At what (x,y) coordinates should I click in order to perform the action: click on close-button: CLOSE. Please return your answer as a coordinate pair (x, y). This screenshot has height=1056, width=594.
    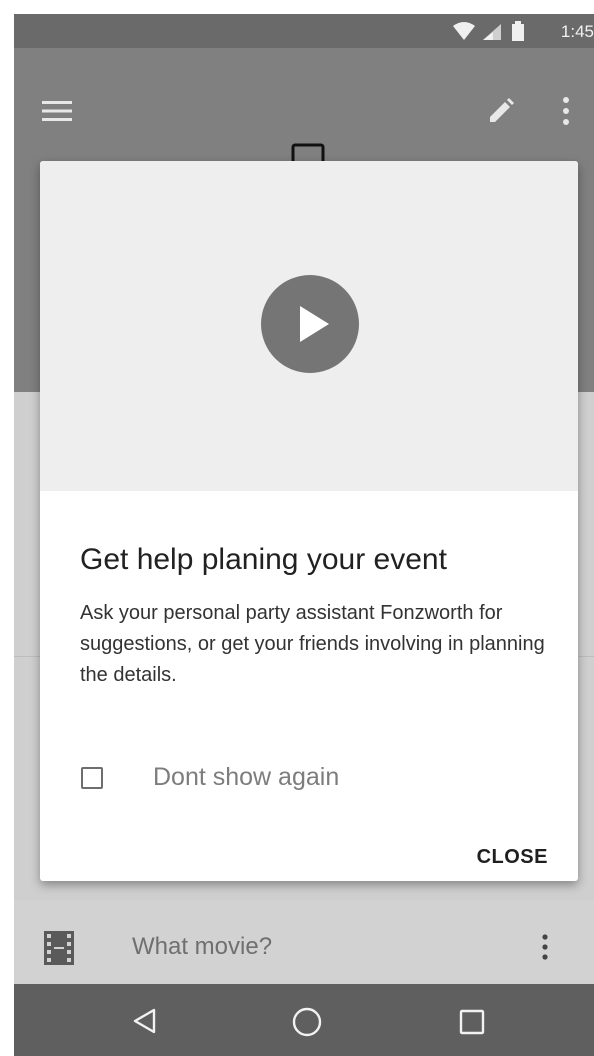
    Looking at the image, I should click on (512, 857).